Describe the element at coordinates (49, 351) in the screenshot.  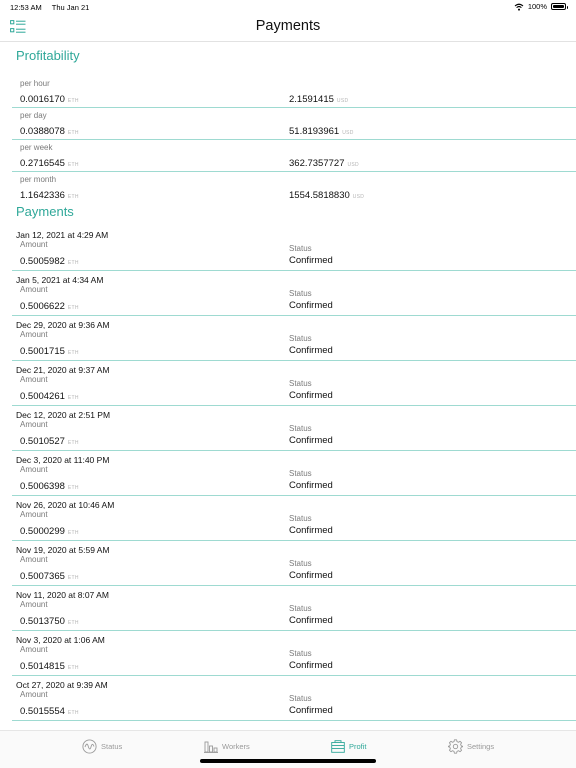
I see `payment-amount: 0.5001715 ETH` at that location.